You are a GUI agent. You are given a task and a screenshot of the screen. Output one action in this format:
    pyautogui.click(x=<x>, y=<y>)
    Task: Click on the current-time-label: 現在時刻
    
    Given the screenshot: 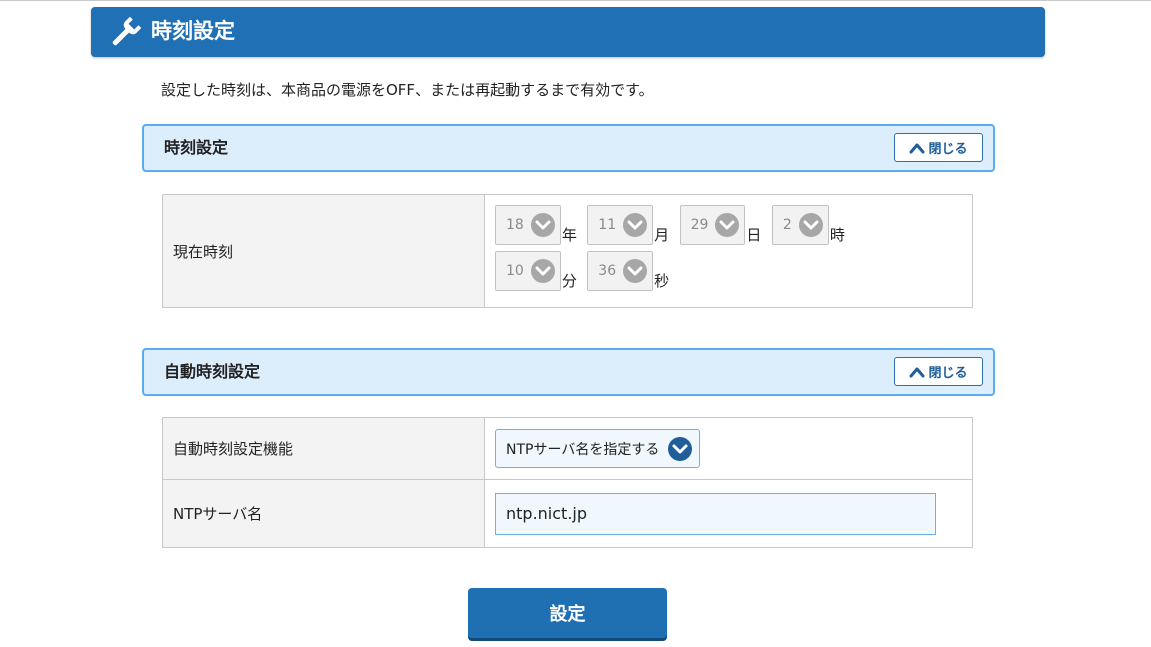 What is the action you would take?
    pyautogui.click(x=323, y=251)
    